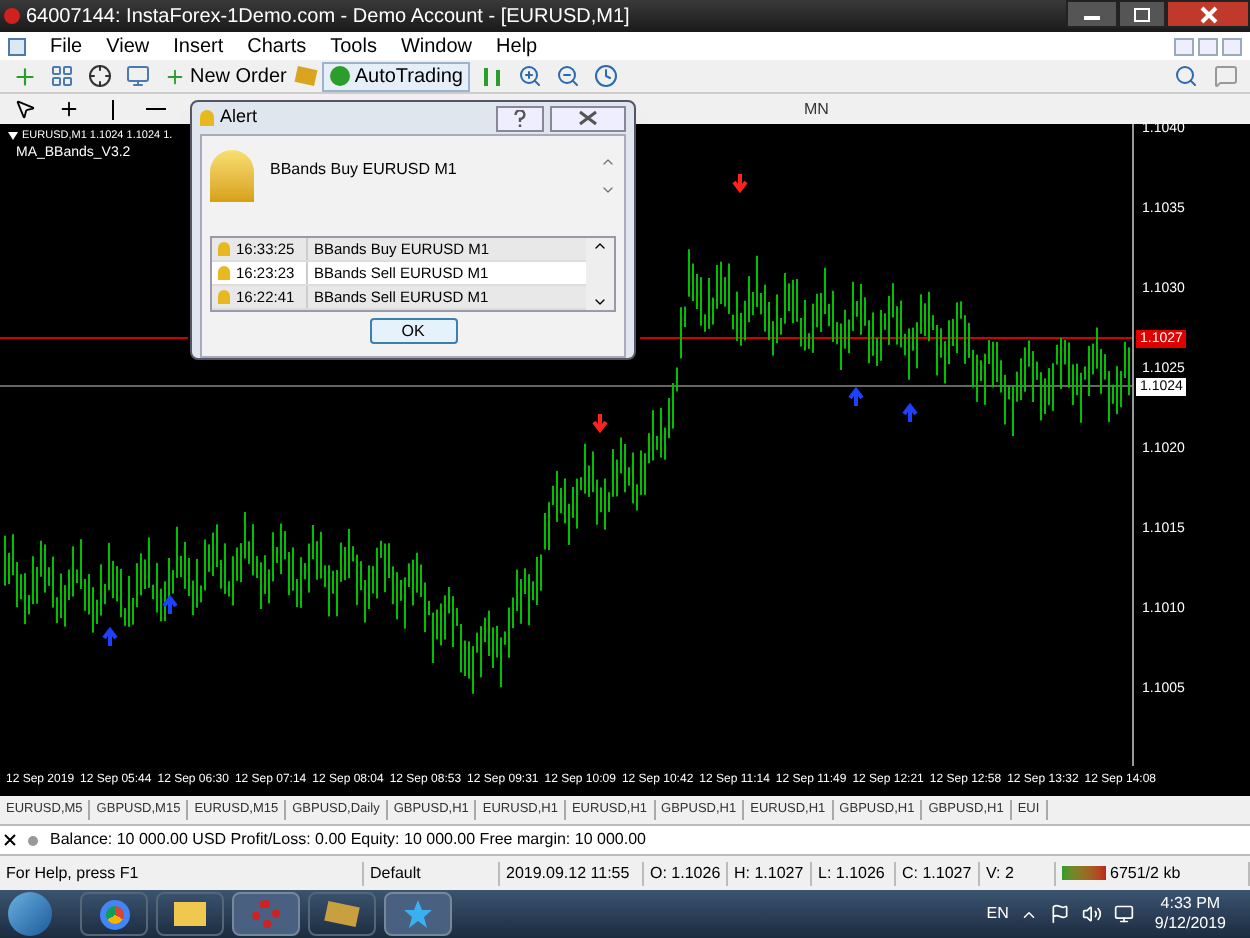 The height and width of the screenshot is (938, 1250). I want to click on status-bar-field: For Help, press F1, so click(182, 873).